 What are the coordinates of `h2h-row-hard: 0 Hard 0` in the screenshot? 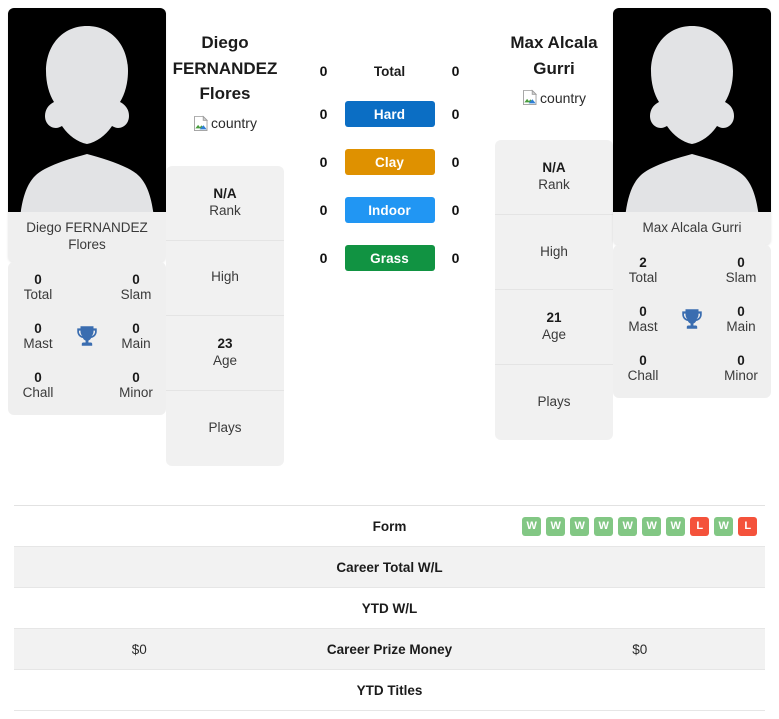 It's located at (390, 114).